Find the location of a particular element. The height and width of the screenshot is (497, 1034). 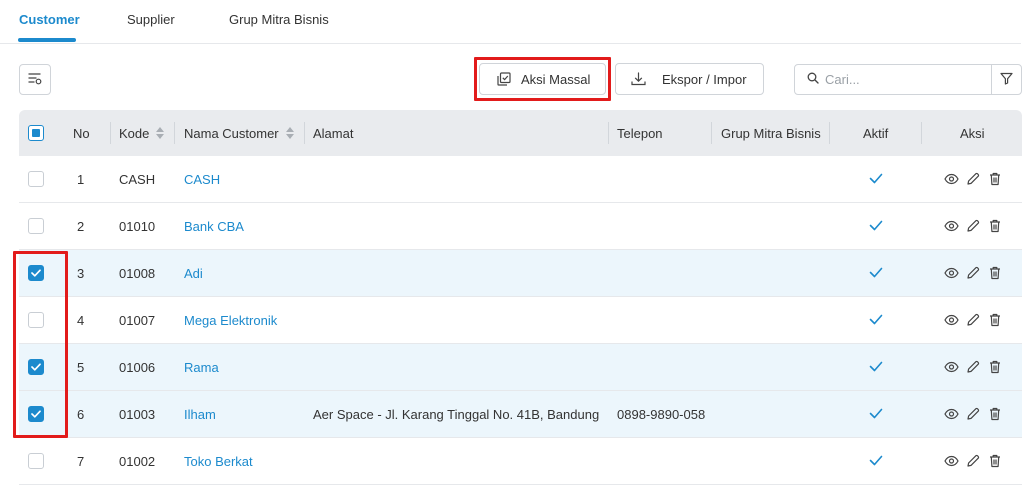

bulk-select-icon is located at coordinates (504, 79).